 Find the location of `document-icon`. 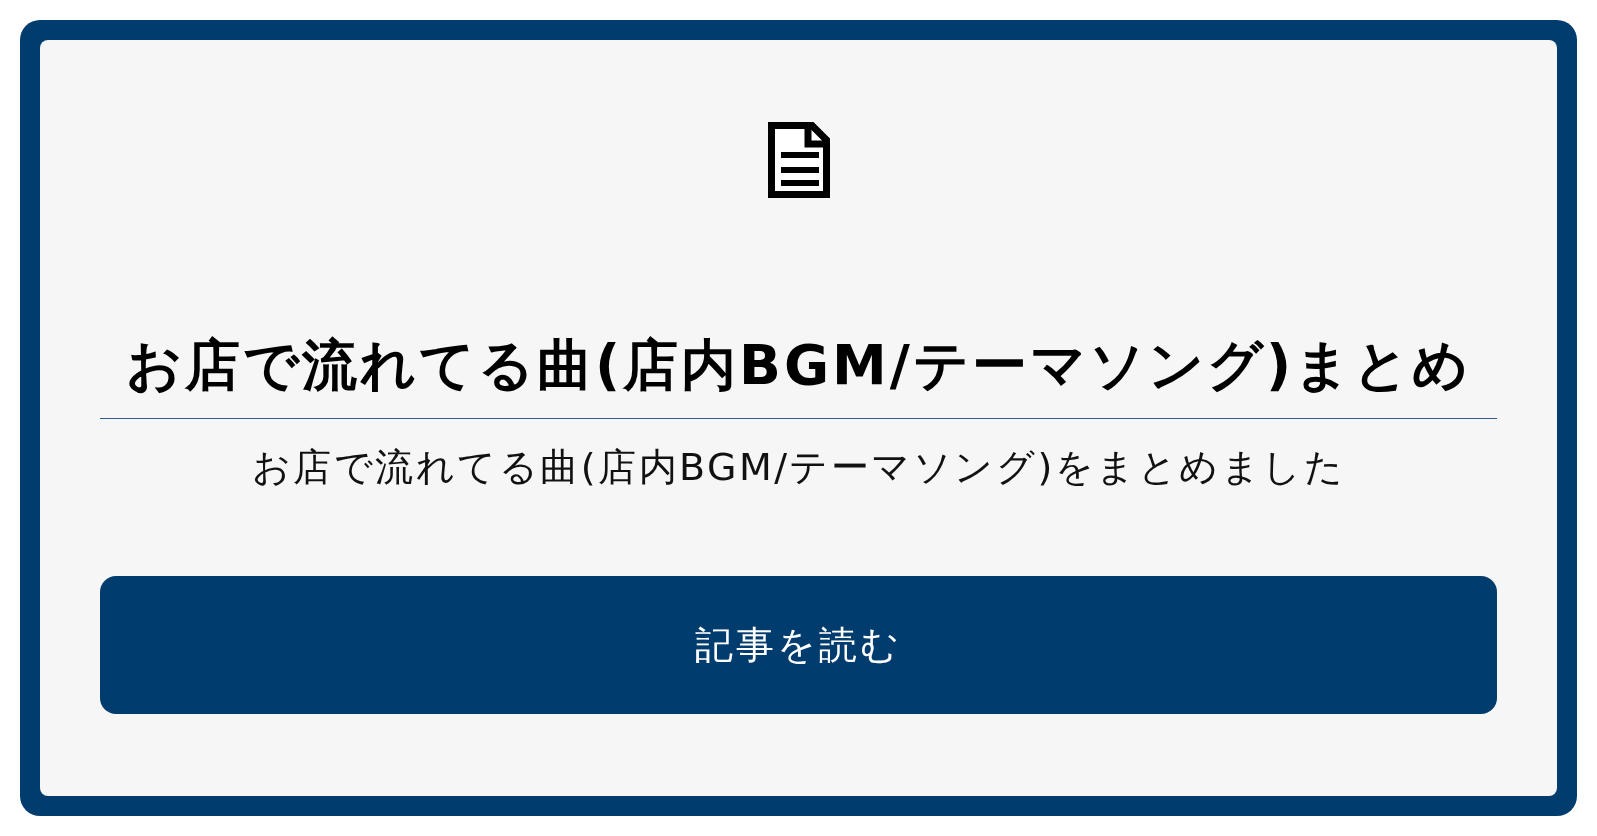

document-icon is located at coordinates (798, 160).